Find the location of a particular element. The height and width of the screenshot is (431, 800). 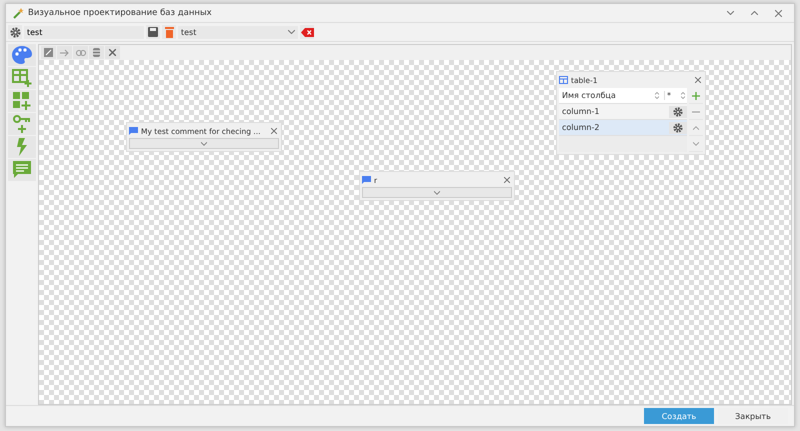

arrow-tool-button is located at coordinates (64, 52).